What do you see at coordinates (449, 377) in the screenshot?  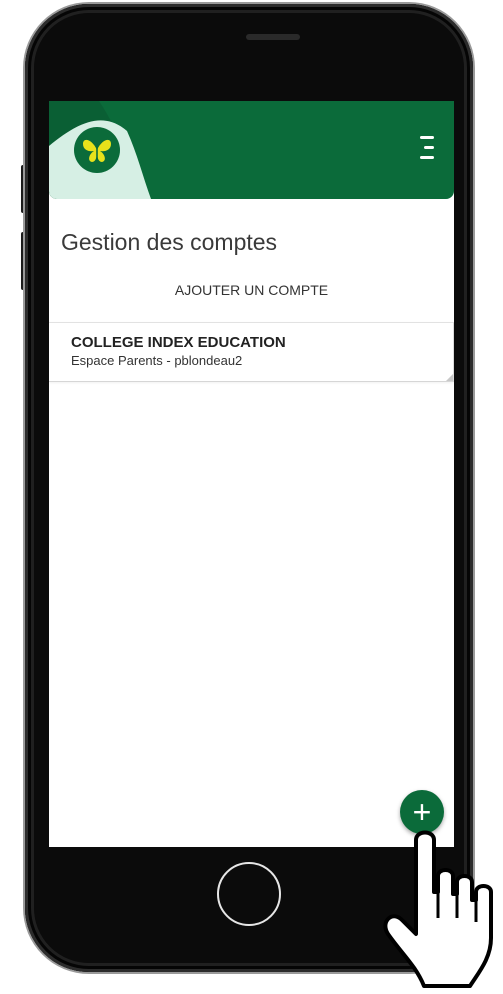 I see `card-corner-mark` at bounding box center [449, 377].